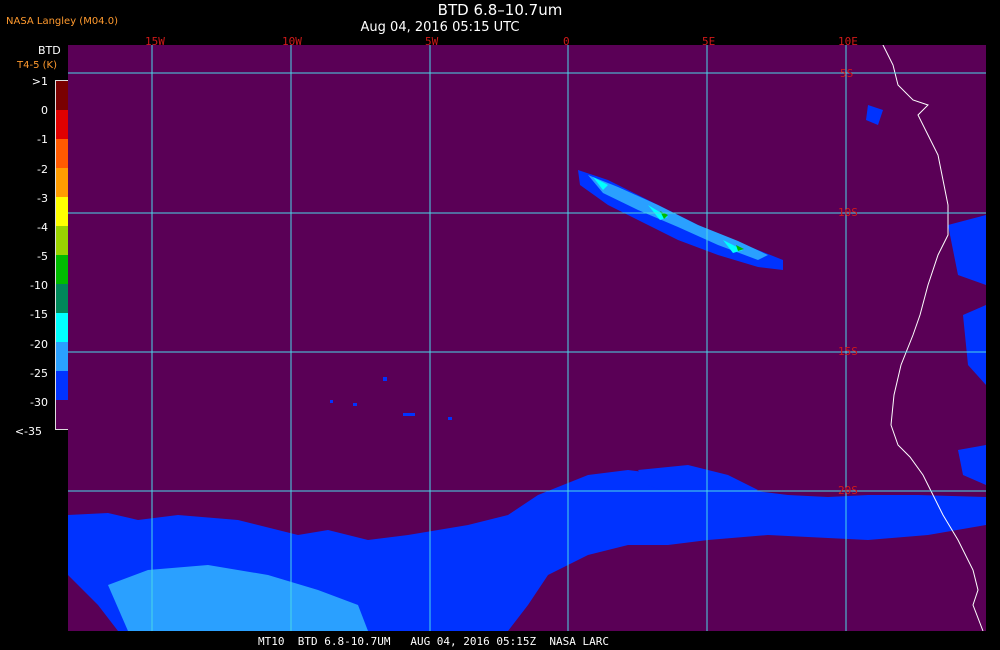 This screenshot has height=650, width=1000. I want to click on legend-label: -1, so click(42, 140).